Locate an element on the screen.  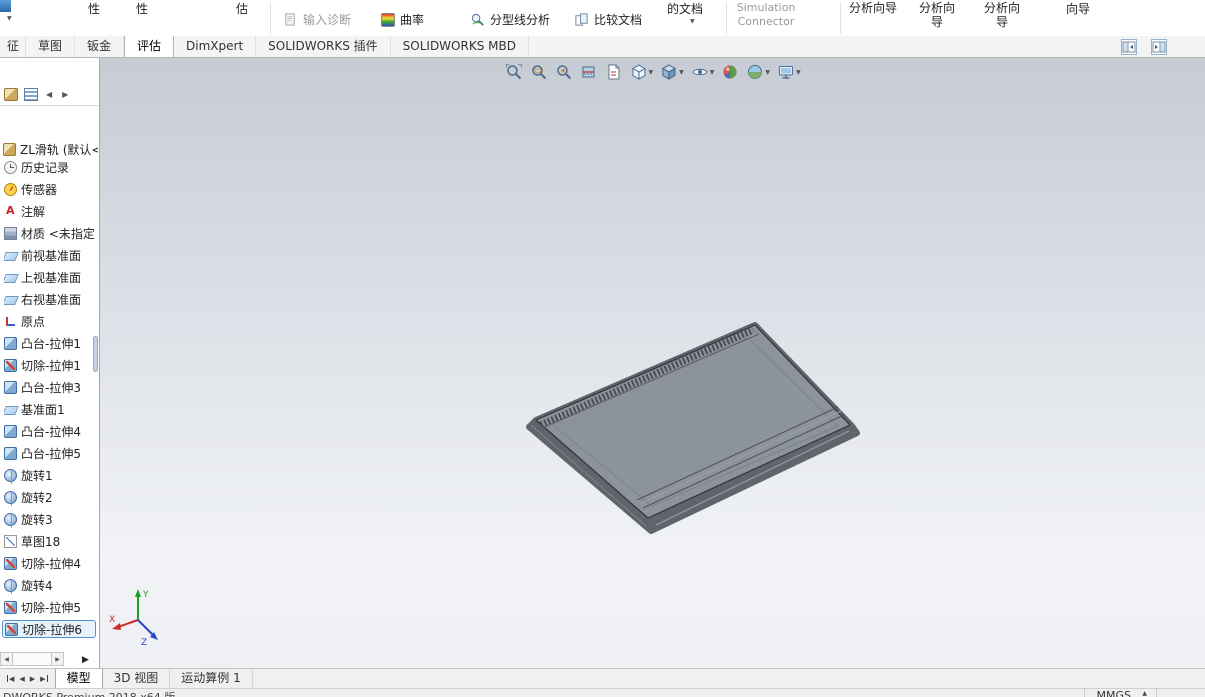
edit-appearance-button is located at coordinates (730, 72).